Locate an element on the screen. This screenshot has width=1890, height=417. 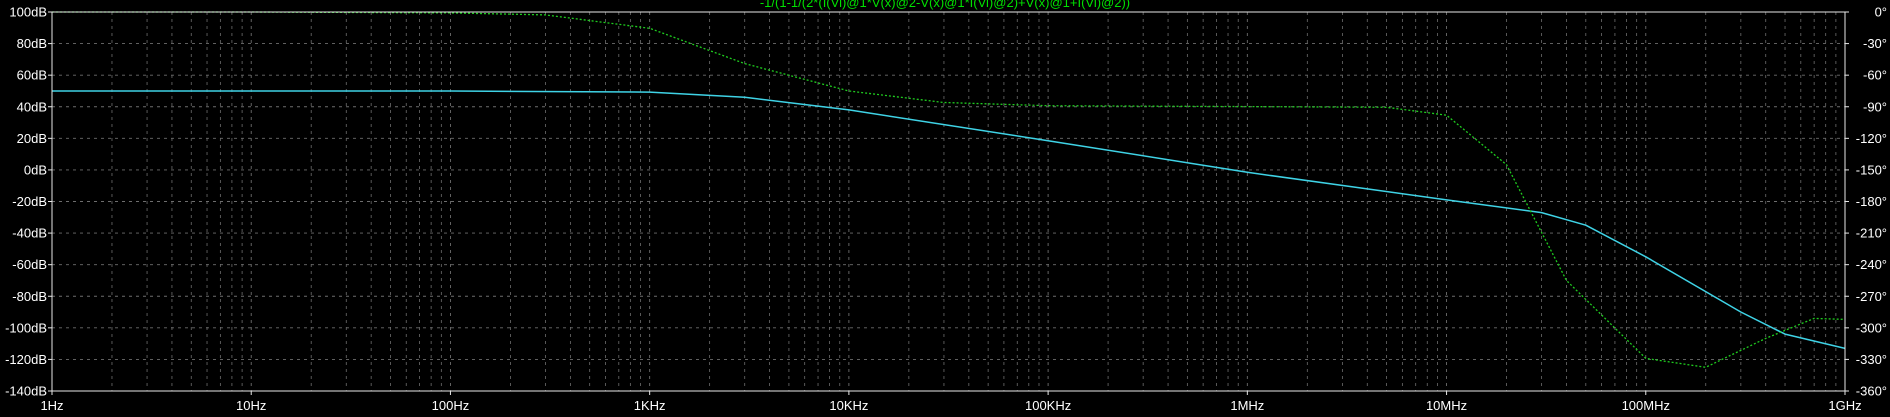
x-tick-label: 10Hz is located at coordinates (251, 405).